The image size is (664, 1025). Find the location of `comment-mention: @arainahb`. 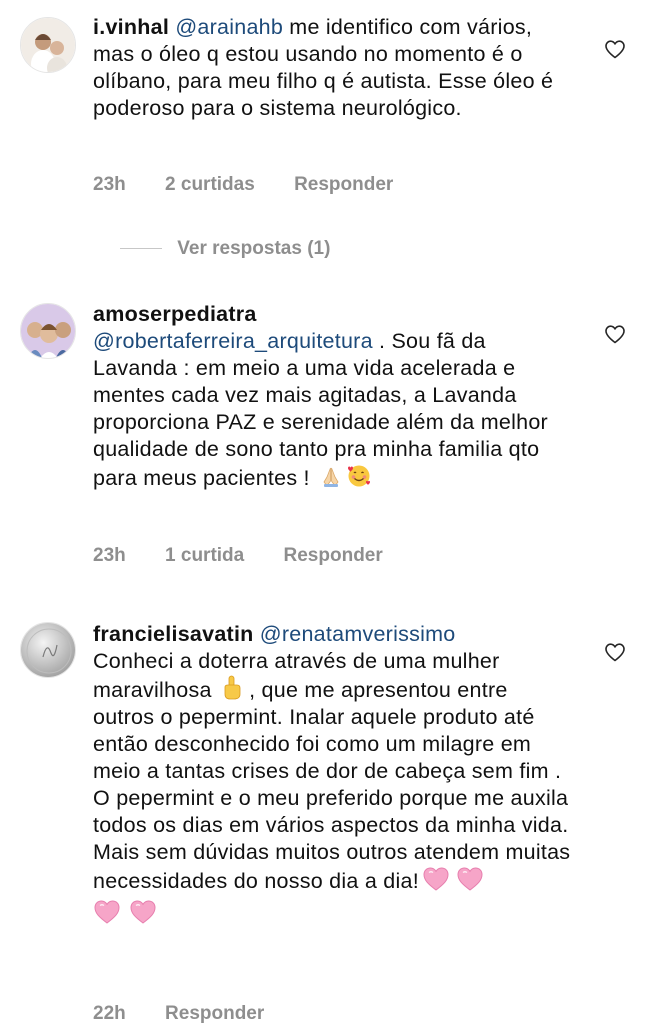

comment-mention: @arainahb is located at coordinates (229, 27).